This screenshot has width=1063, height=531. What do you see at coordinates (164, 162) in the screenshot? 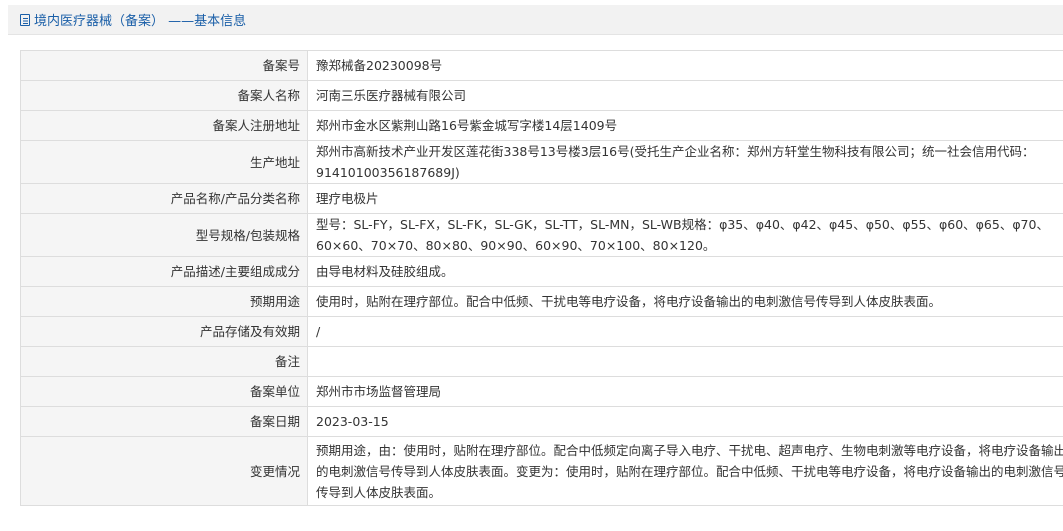
I see `field-label-production-address: 生产地址` at bounding box center [164, 162].